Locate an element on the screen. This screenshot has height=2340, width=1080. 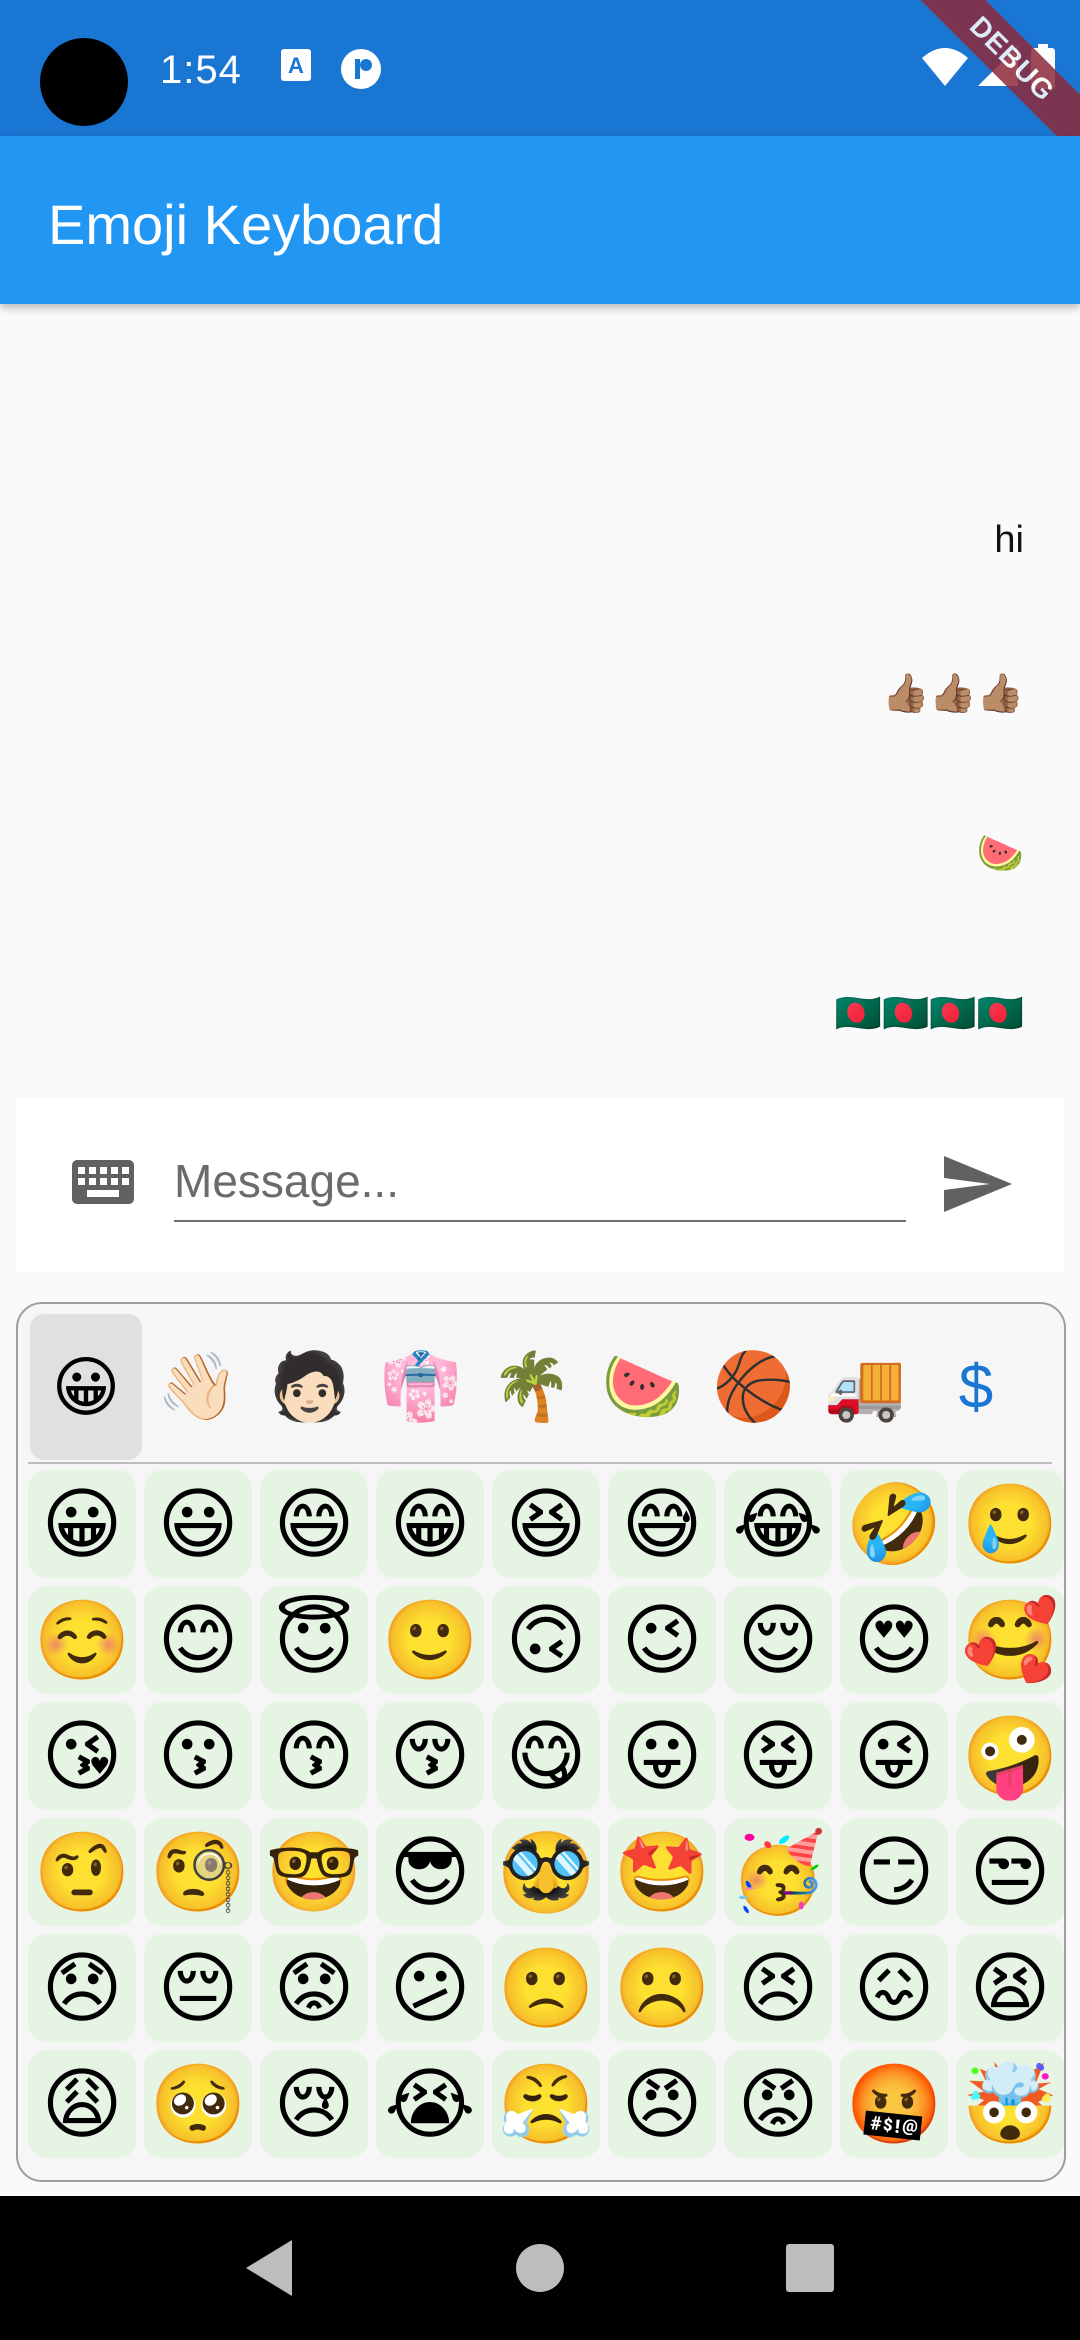
emoji-cell: 🥳 is located at coordinates (778, 1872).